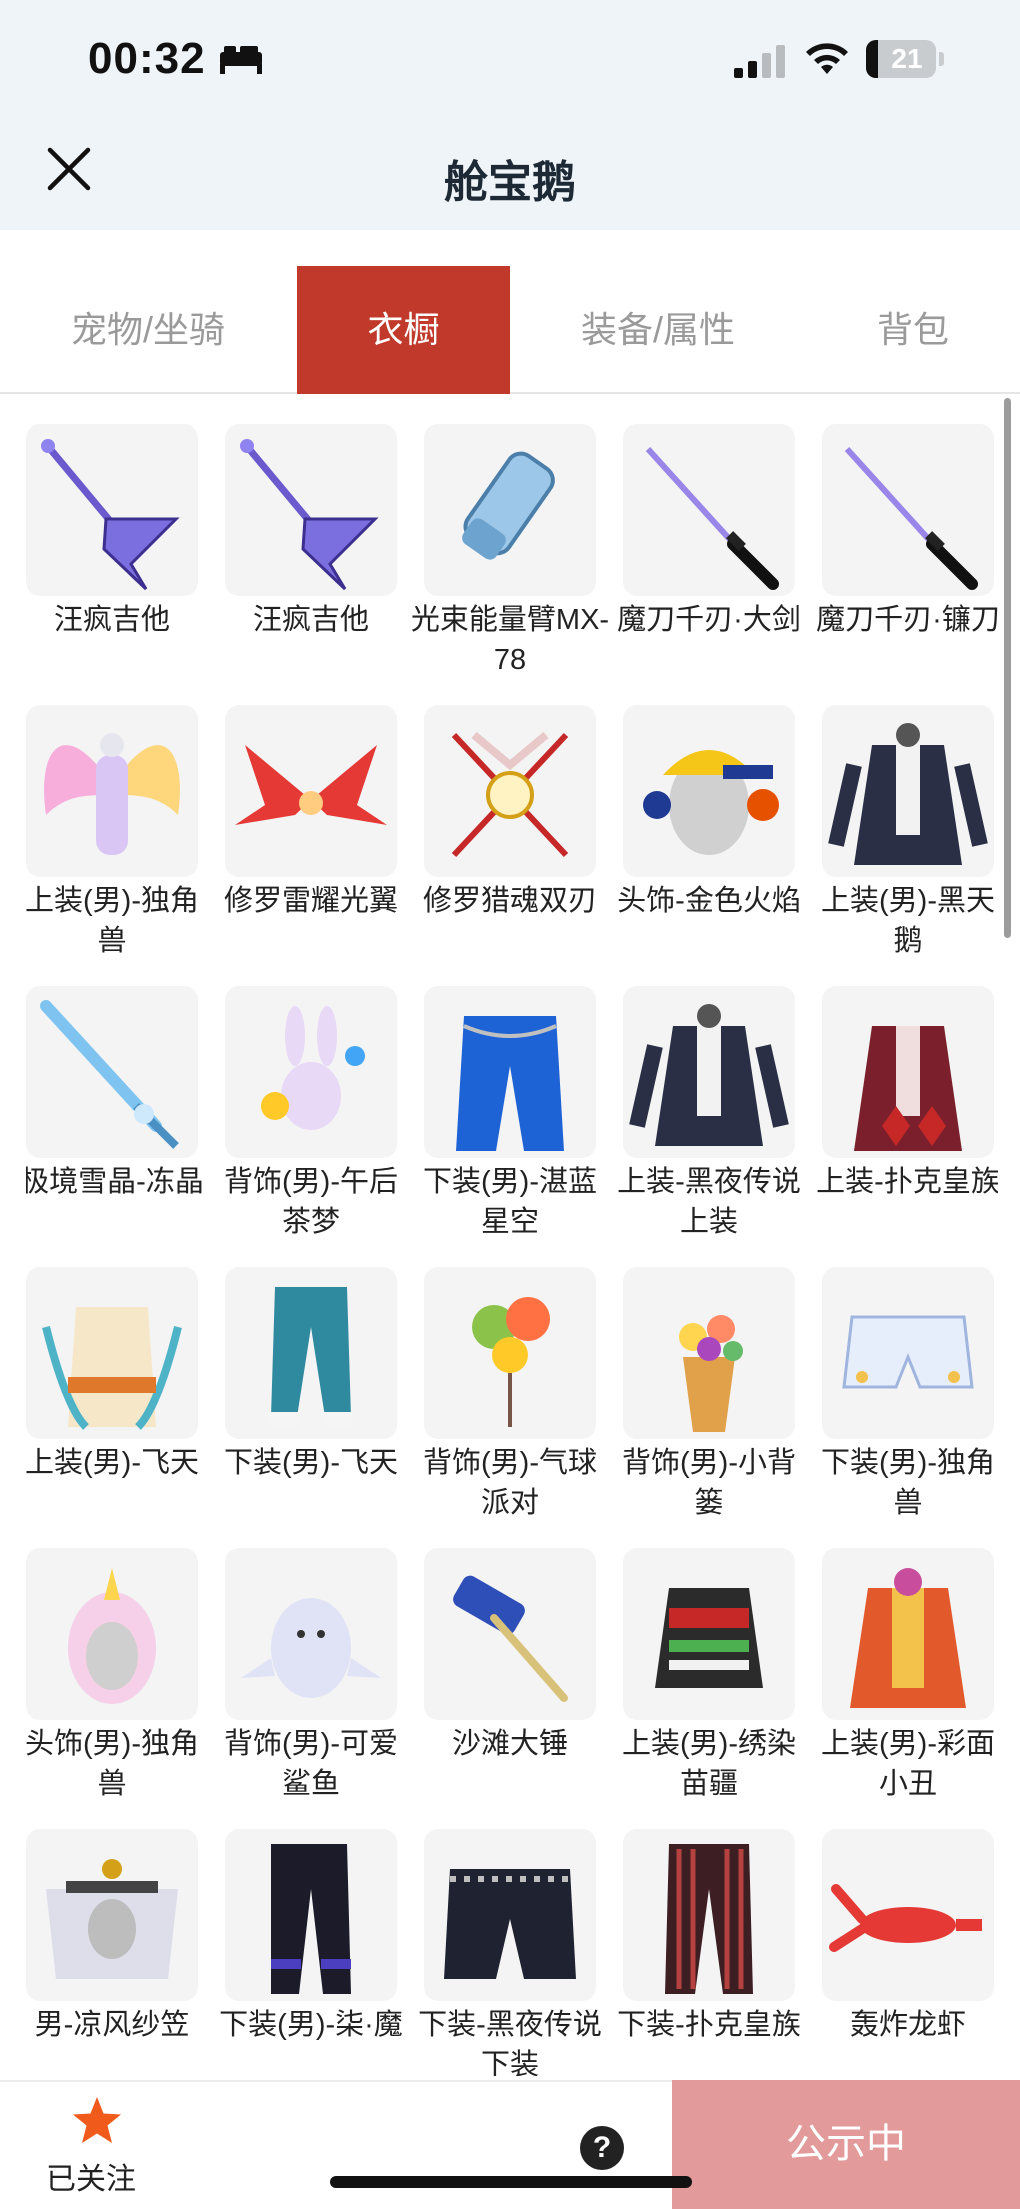 The height and width of the screenshot is (2209, 1020). I want to click on wardrobe-item: 头饰(男)-独角兽, so click(112, 1683).